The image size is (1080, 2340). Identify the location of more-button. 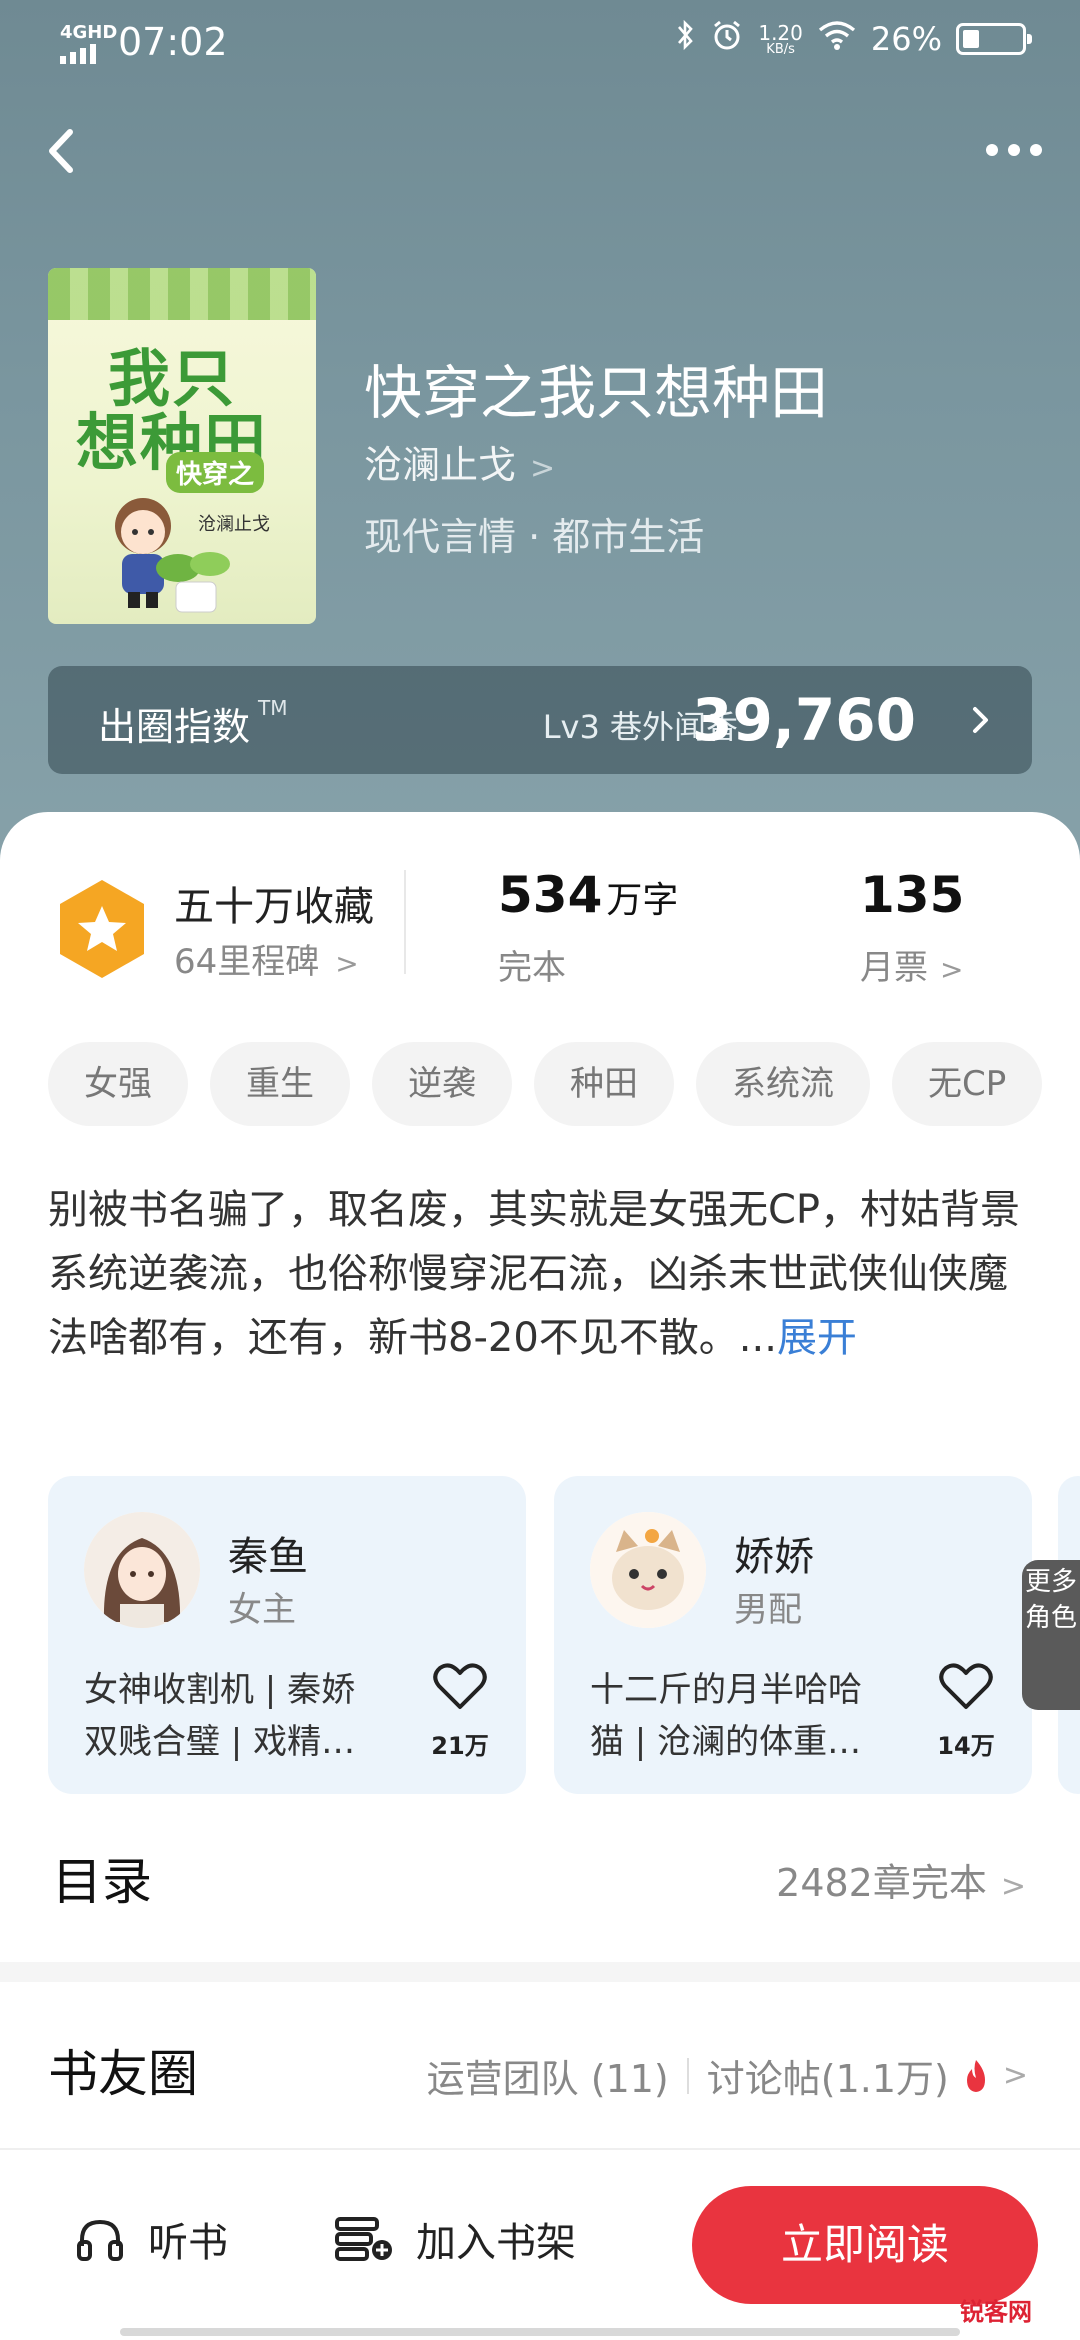
(1014, 150).